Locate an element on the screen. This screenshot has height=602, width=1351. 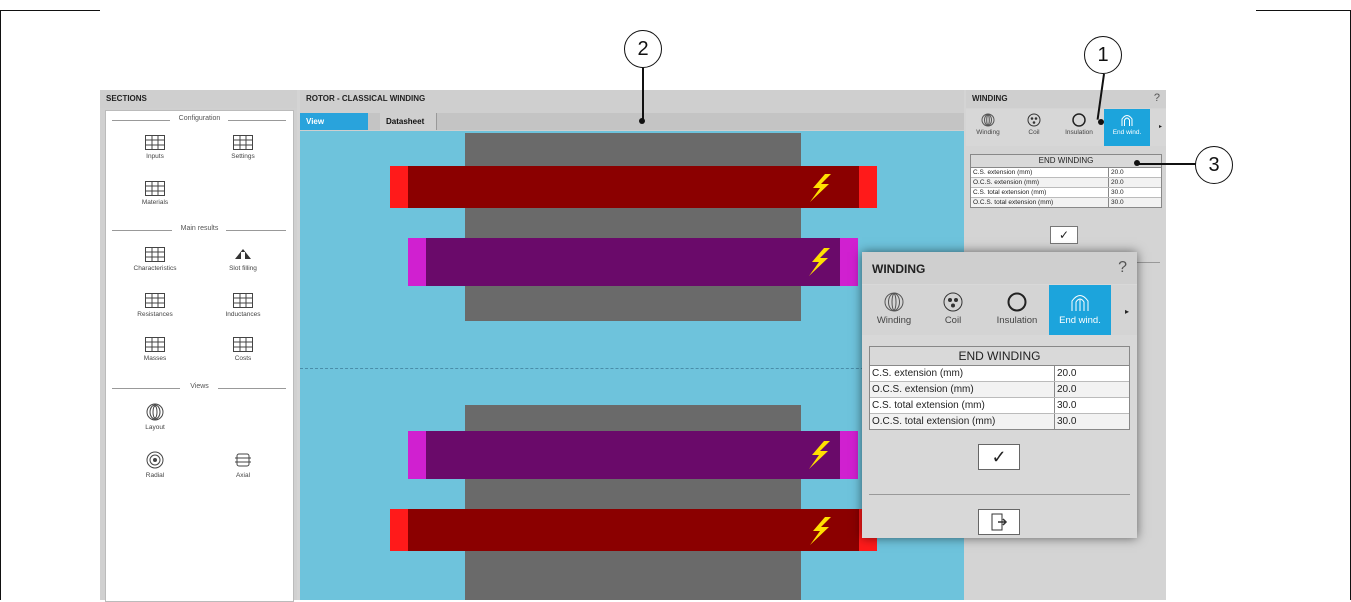
section-item-resistances: Resistances is located at coordinates (155, 305).